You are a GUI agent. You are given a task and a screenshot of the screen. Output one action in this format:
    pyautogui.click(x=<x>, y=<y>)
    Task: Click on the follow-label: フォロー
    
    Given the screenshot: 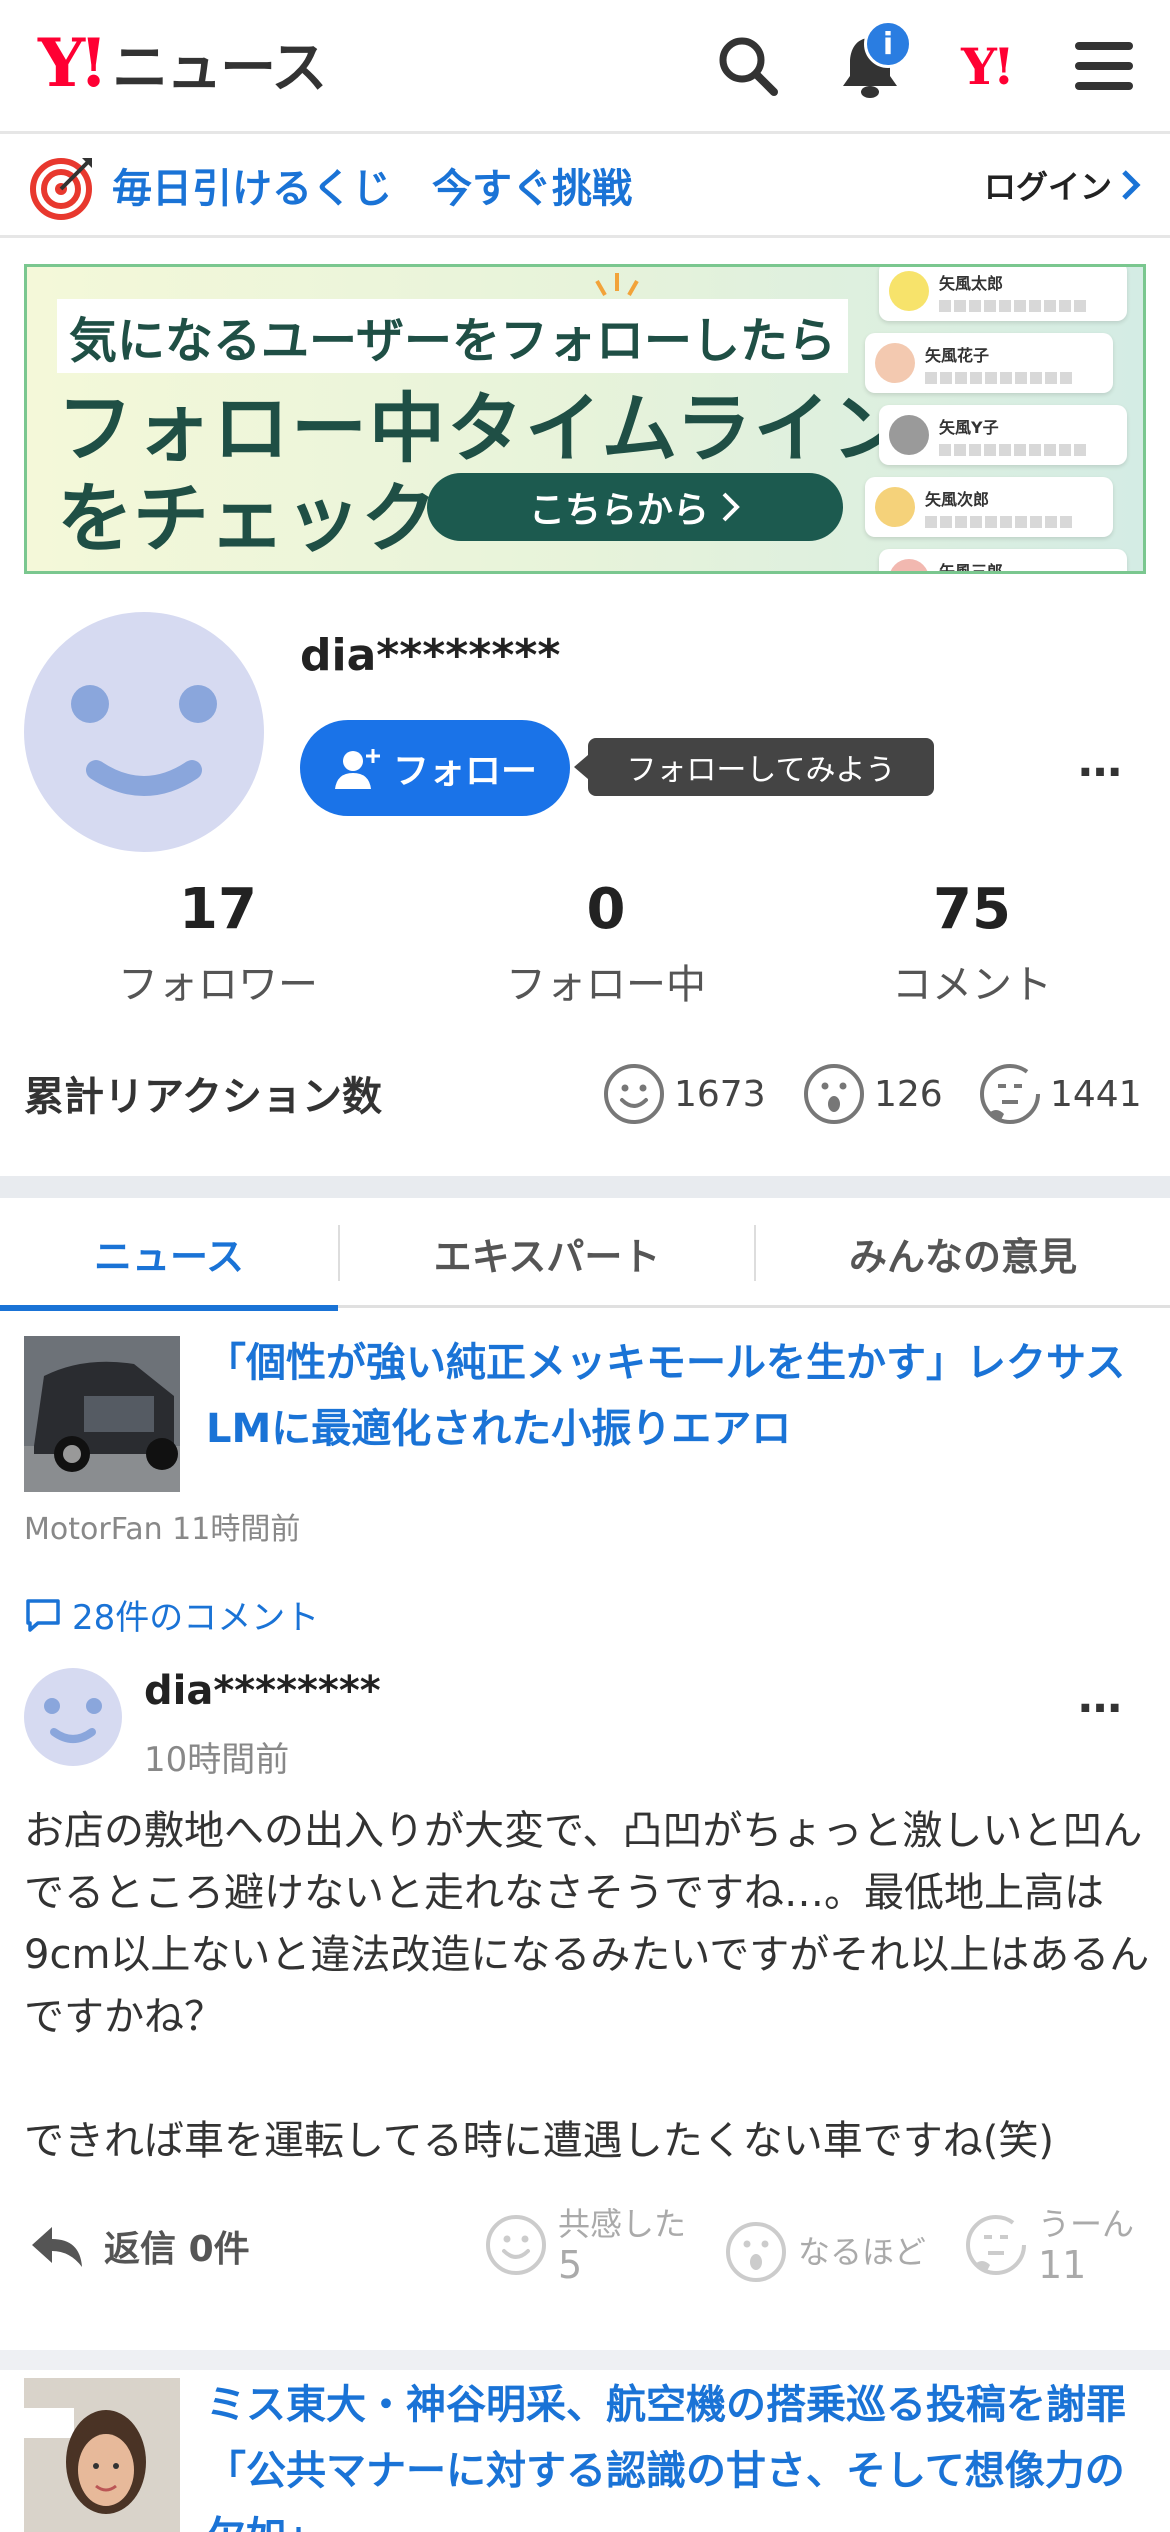 What is the action you would take?
    pyautogui.click(x=464, y=771)
    